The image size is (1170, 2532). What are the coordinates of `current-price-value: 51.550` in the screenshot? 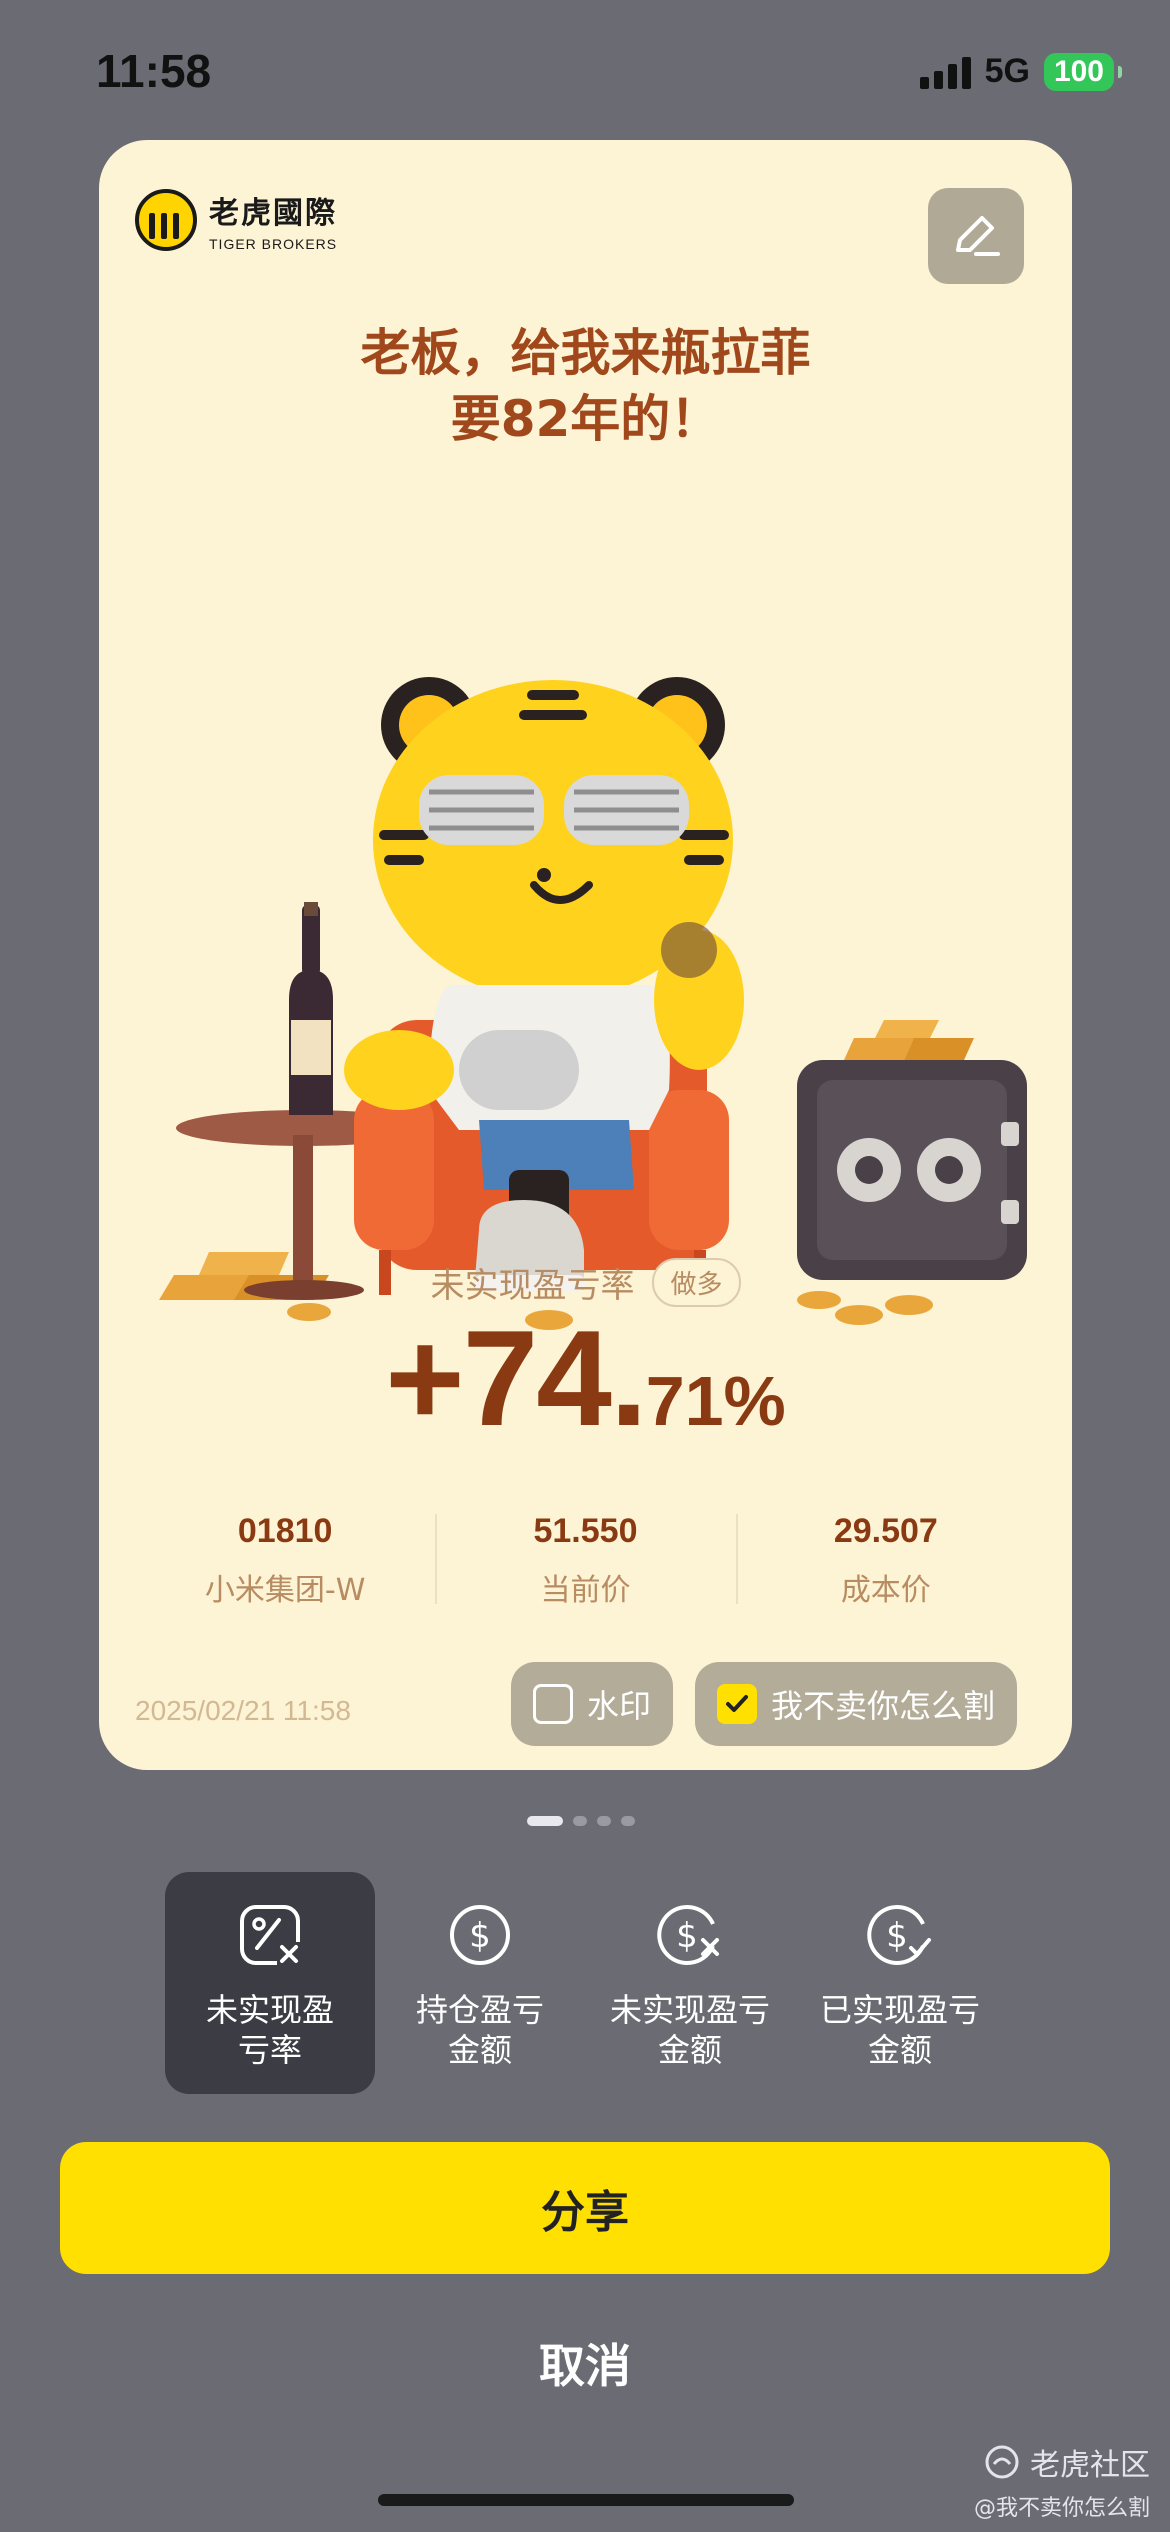 It's located at (585, 1531).